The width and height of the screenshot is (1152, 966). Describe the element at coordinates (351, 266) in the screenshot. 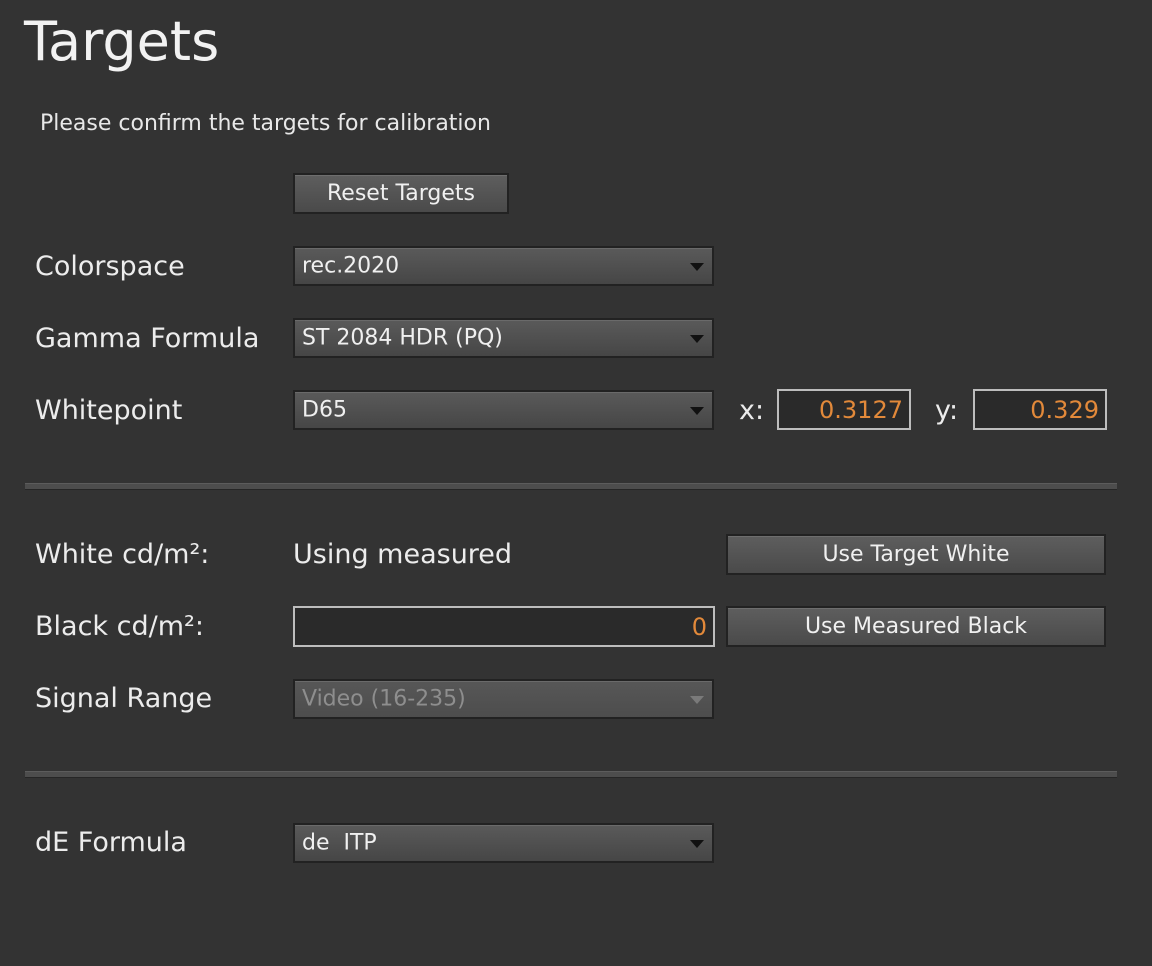

I see `colorspace-value: rec.2020` at that location.